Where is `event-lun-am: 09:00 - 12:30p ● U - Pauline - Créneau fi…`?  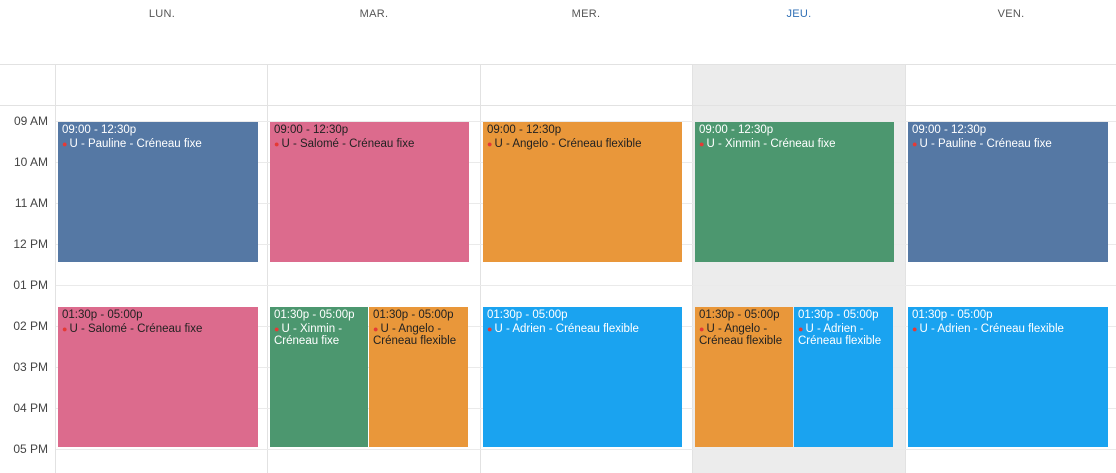
event-lun-am: 09:00 - 12:30p ● U - Pauline - Créneau fi… is located at coordinates (158, 192).